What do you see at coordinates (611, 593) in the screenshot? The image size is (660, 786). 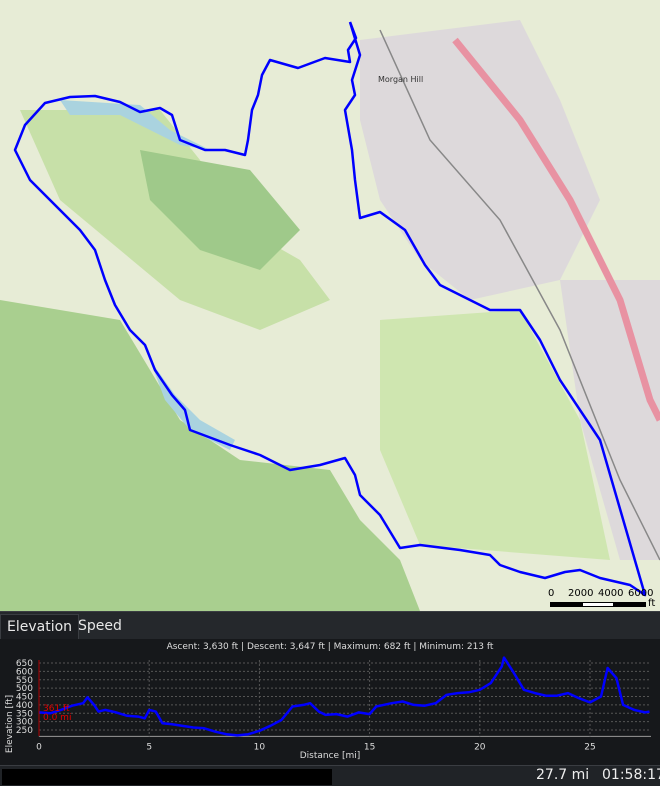 I see `scale-label: 4000` at bounding box center [611, 593].